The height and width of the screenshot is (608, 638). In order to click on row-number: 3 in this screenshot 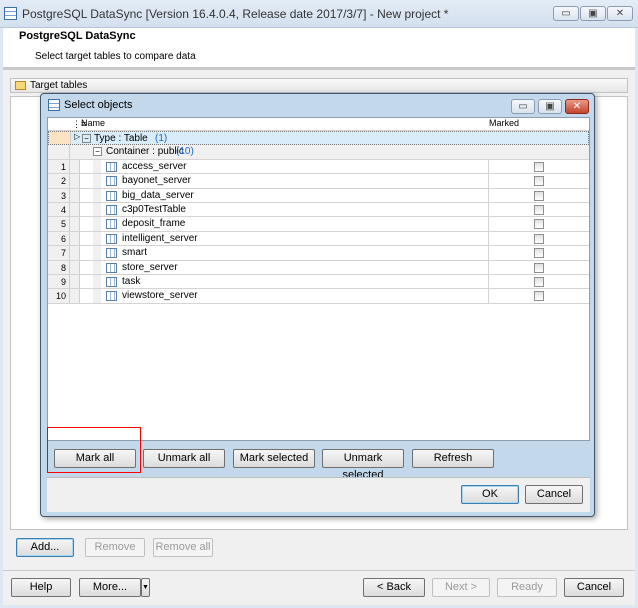, I will do `click(59, 195)`.